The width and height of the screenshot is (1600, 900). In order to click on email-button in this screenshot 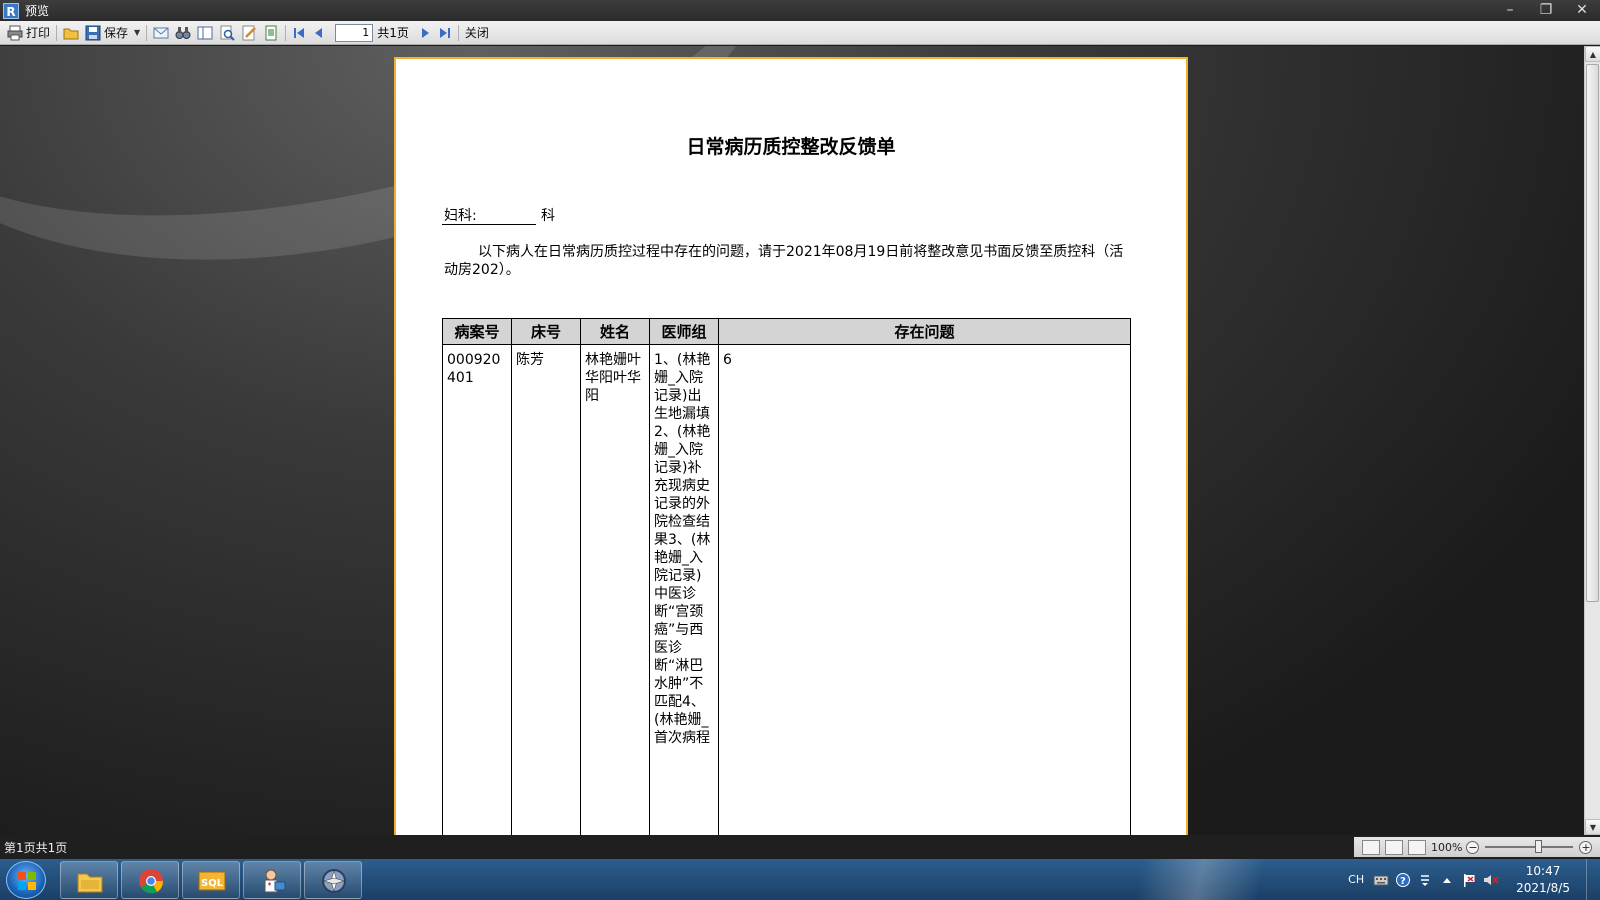, I will do `click(161, 33)`.